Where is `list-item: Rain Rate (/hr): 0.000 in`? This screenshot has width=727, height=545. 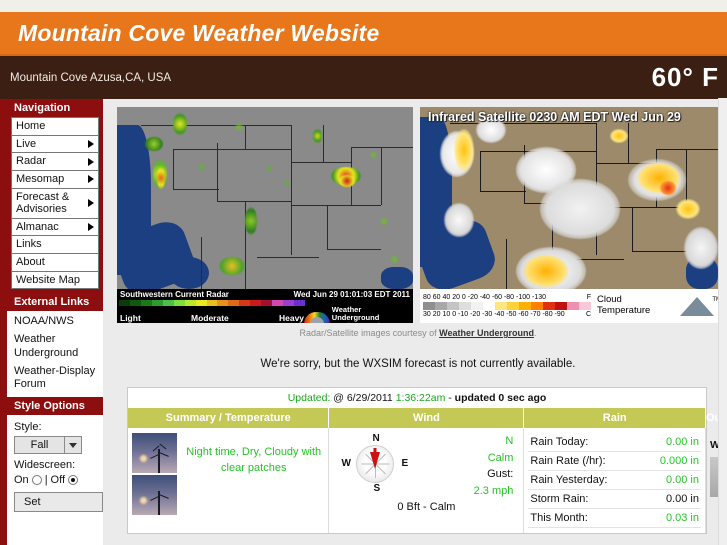 list-item: Rain Rate (/hr): 0.000 in is located at coordinates (614, 461).